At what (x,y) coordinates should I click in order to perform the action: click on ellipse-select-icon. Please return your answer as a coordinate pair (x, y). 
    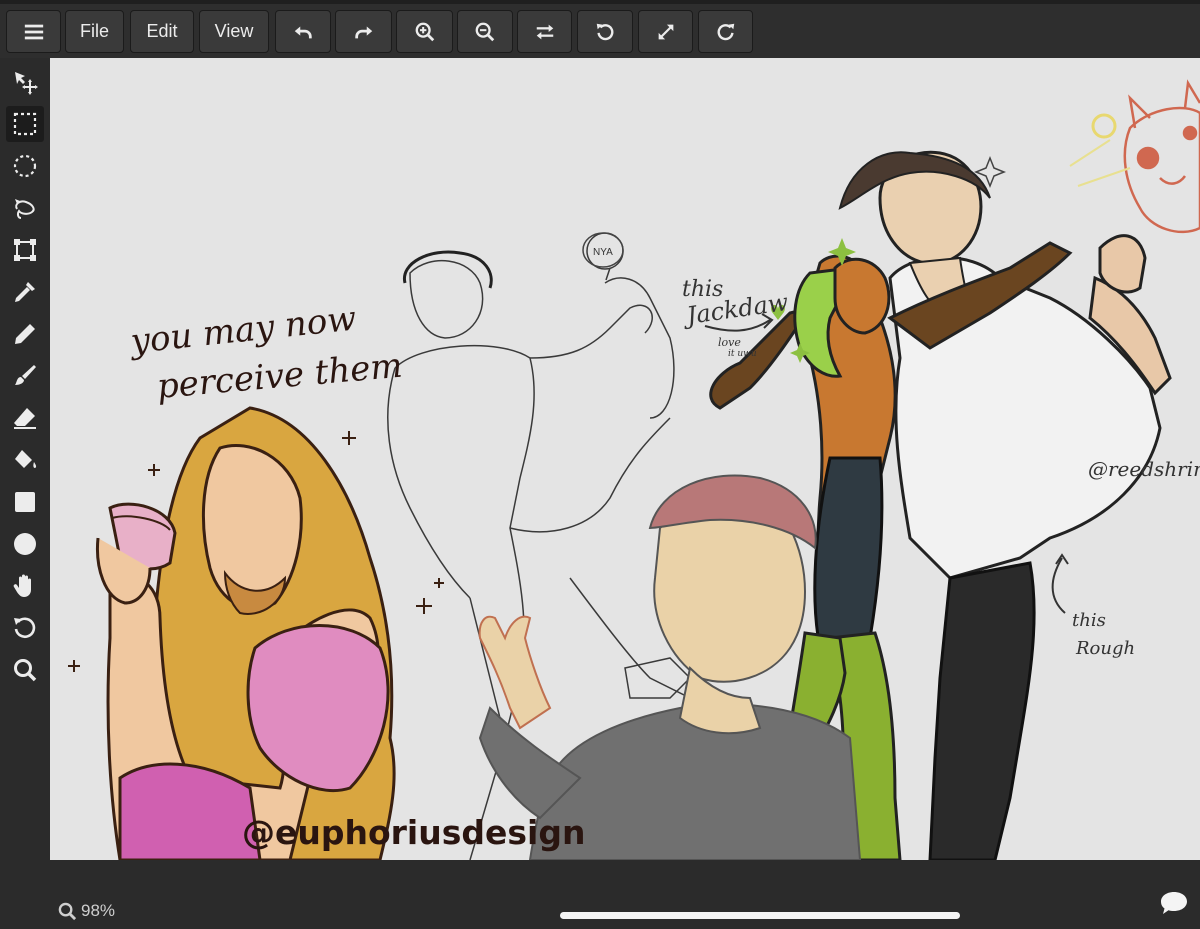
    Looking at the image, I should click on (25, 166).